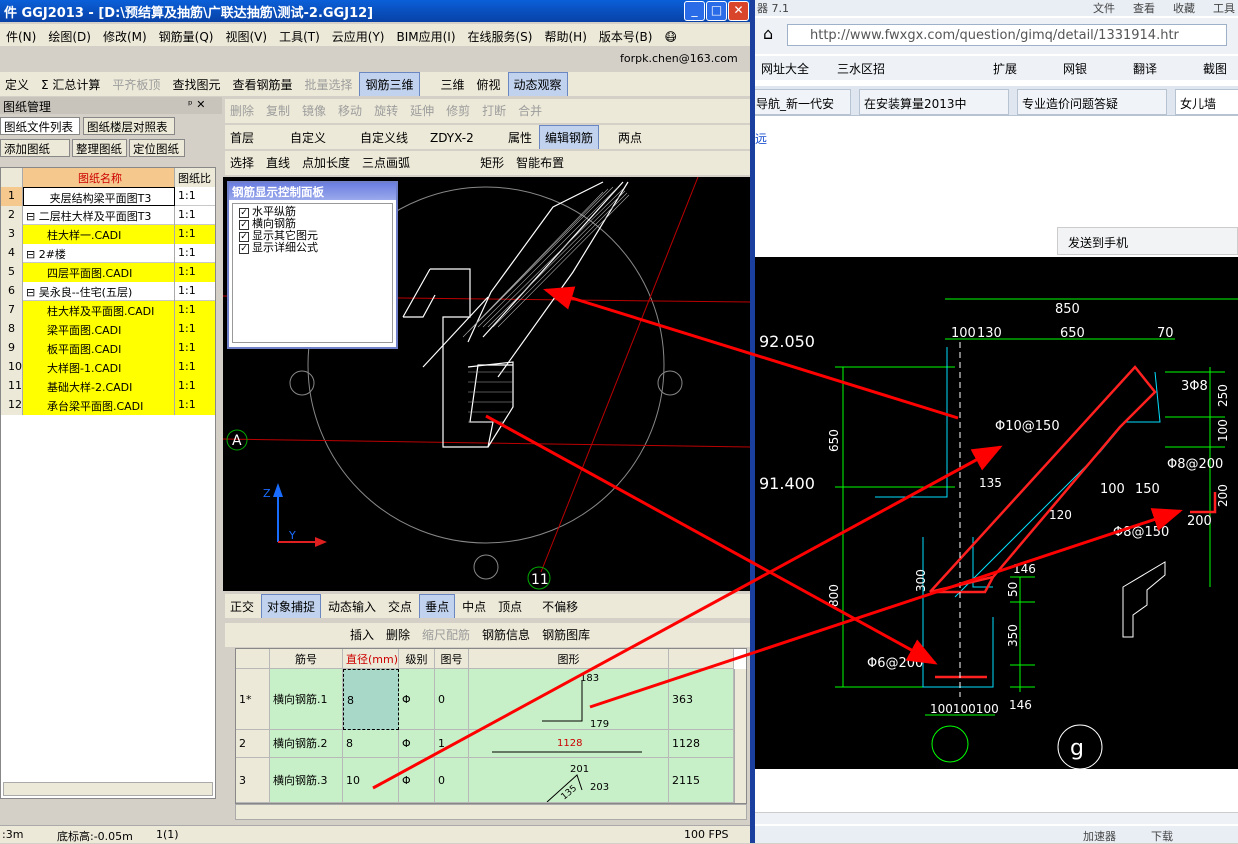 The height and width of the screenshot is (844, 1238). I want to click on bookmark-6: 截图, so click(1215, 68).